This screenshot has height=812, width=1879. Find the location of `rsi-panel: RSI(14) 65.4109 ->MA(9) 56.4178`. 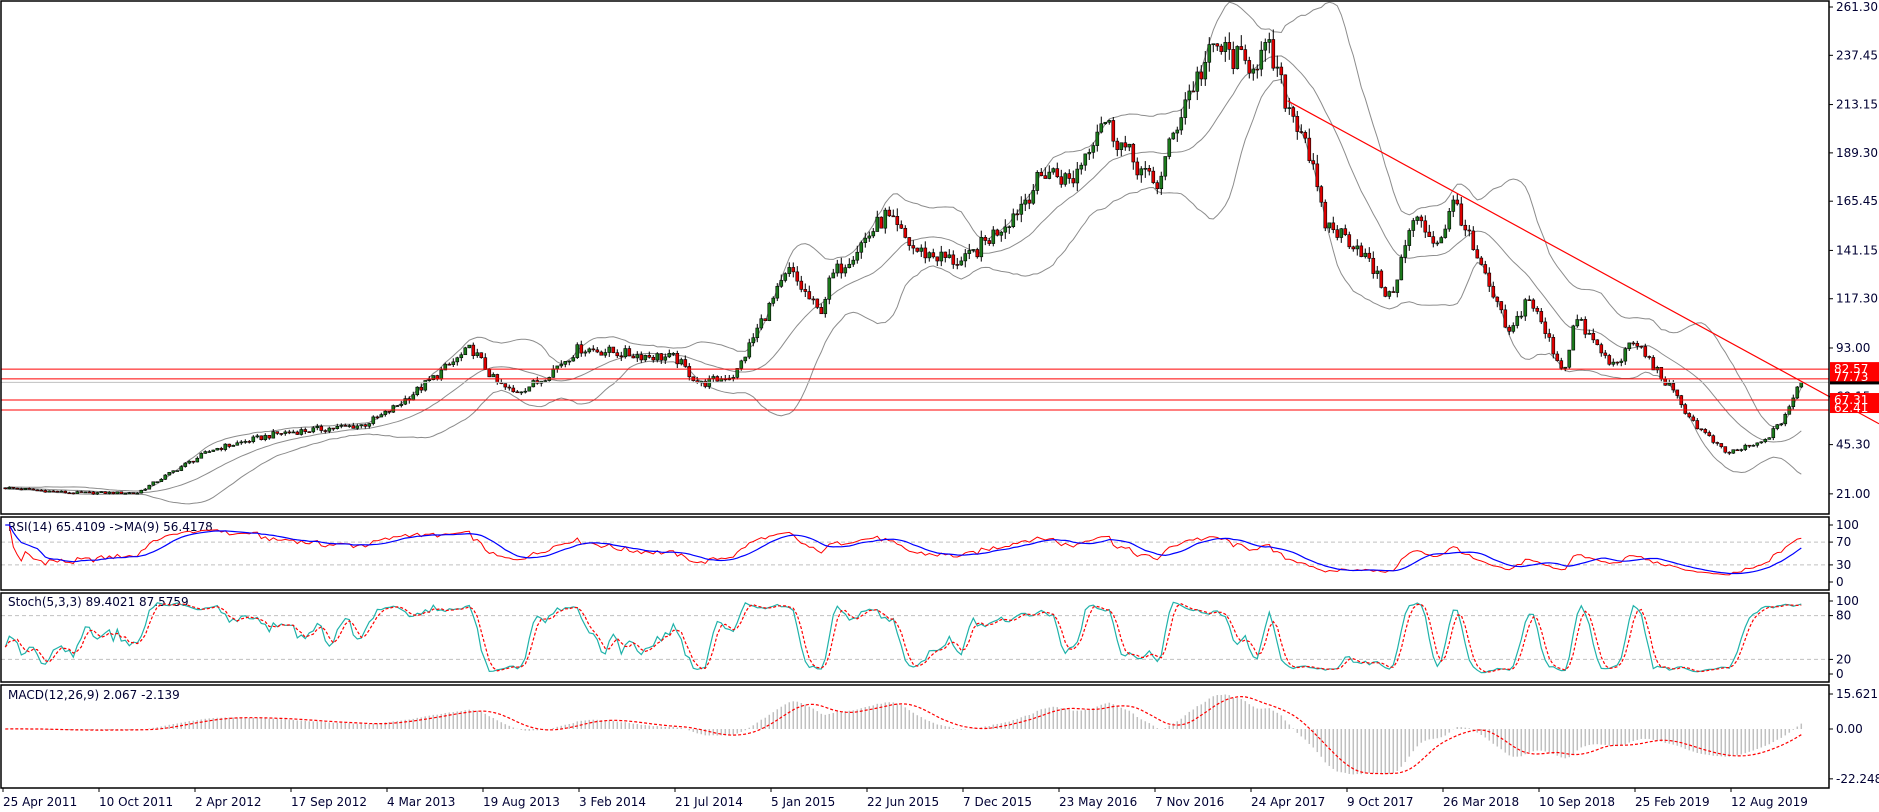

rsi-panel: RSI(14) 65.4109 ->MA(9) 56.4178 is located at coordinates (915, 548).